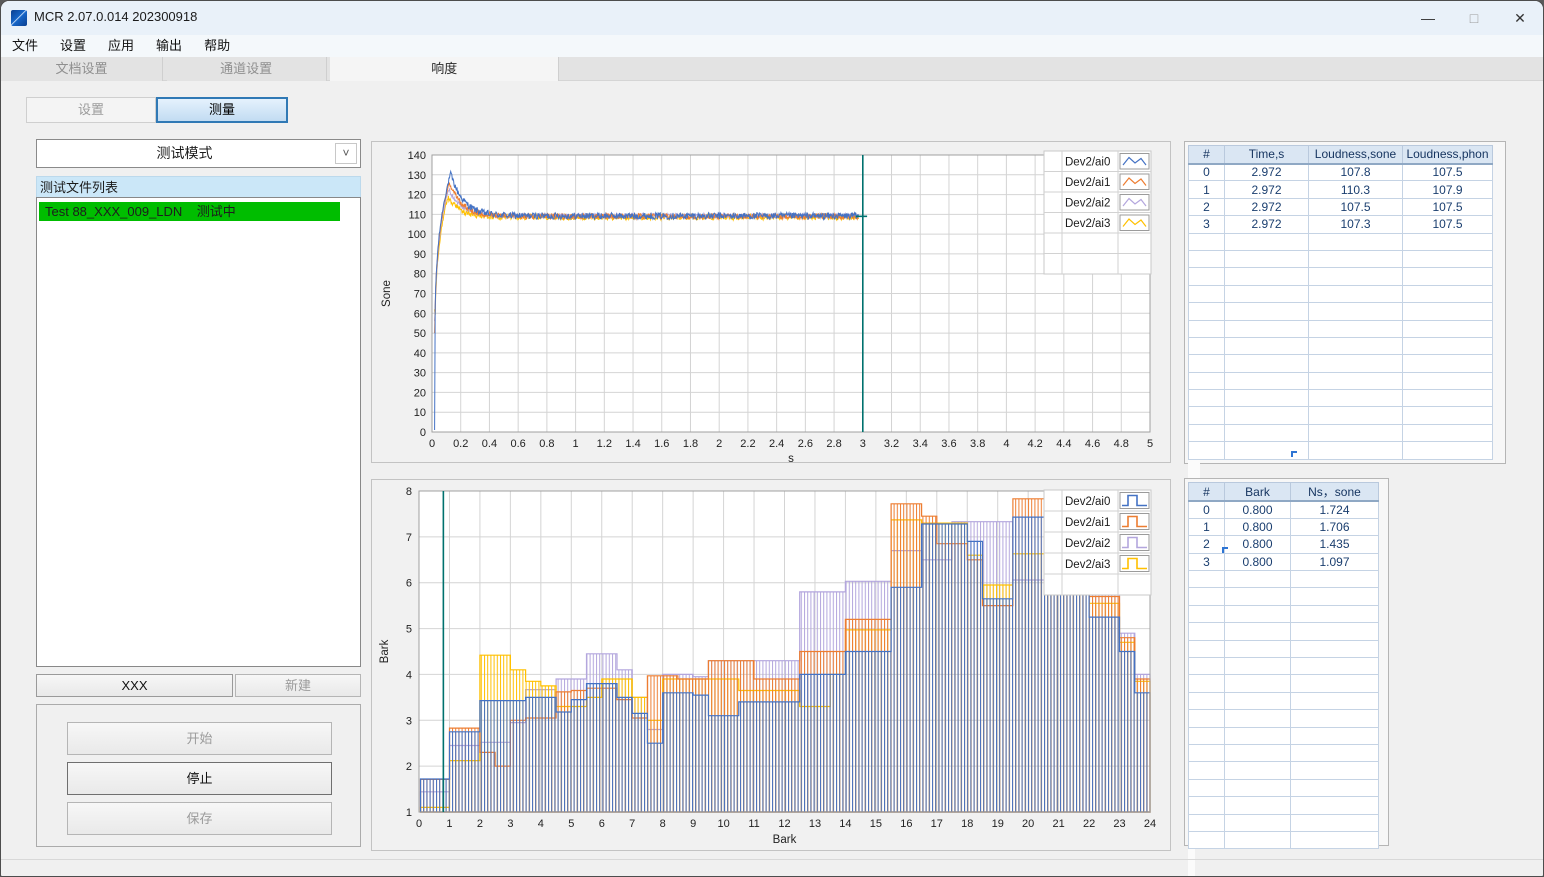 The height and width of the screenshot is (877, 1544). Describe the element at coordinates (1474, 18) in the screenshot. I see `maximize-button: □` at that location.